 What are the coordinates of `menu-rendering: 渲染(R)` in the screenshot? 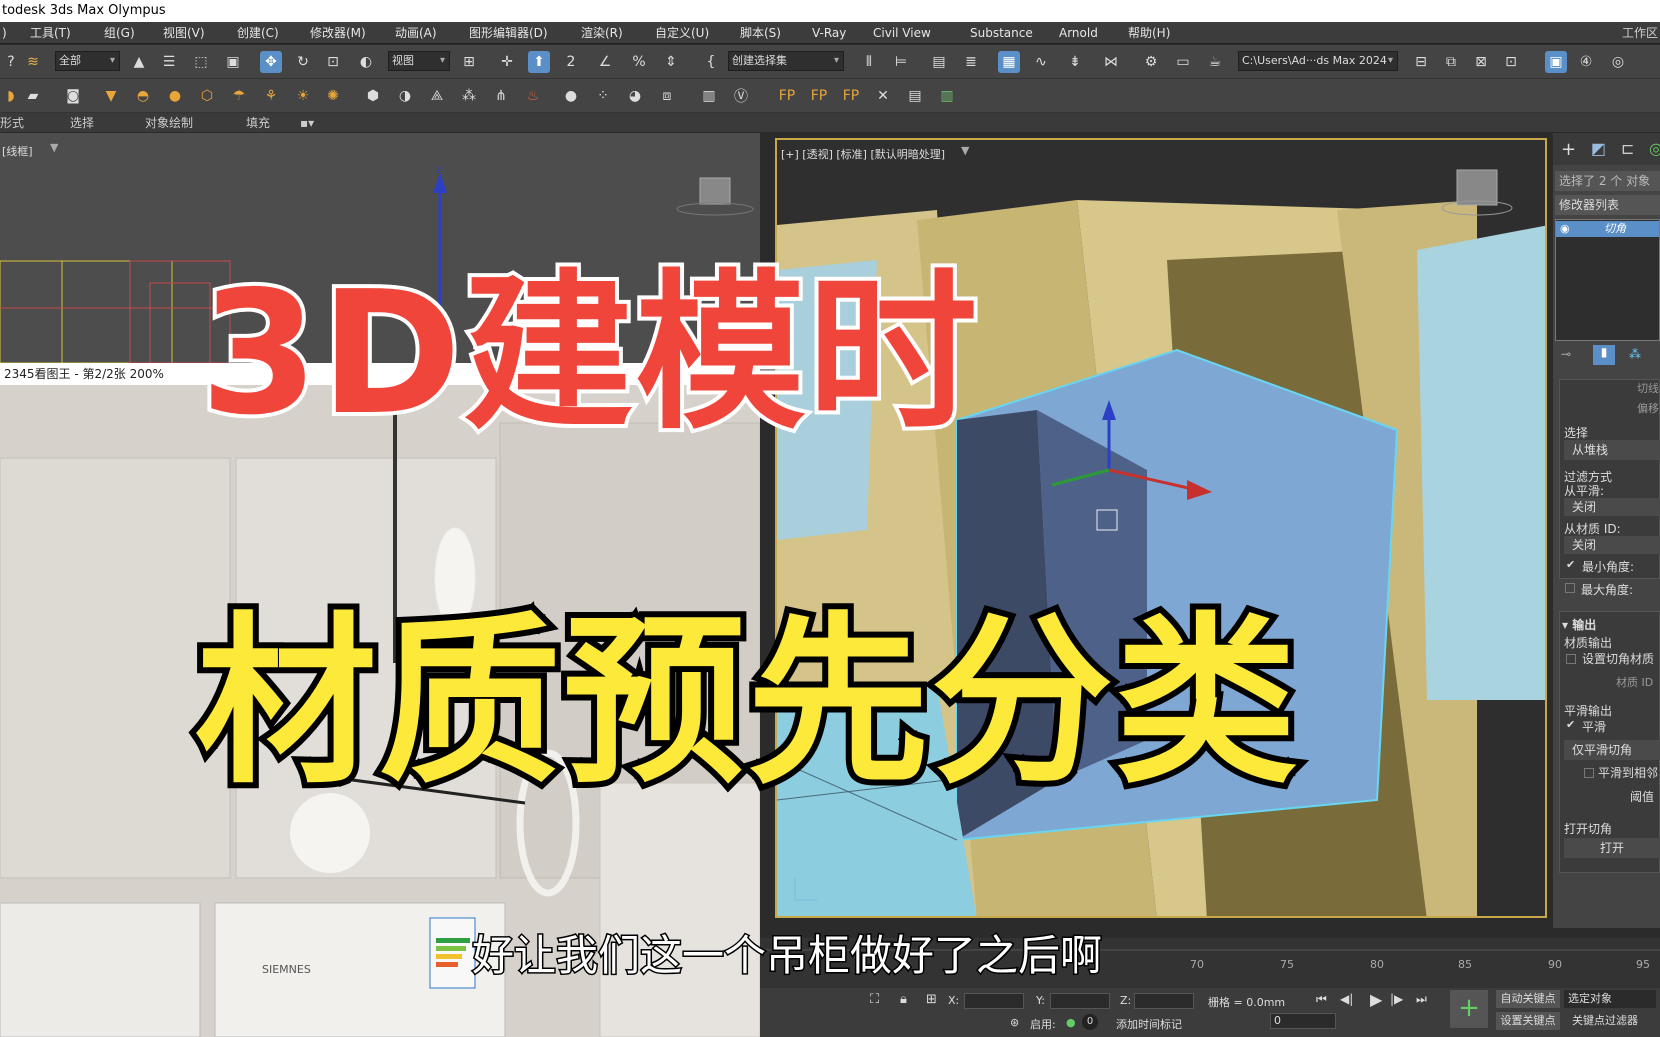 It's located at (602, 33).